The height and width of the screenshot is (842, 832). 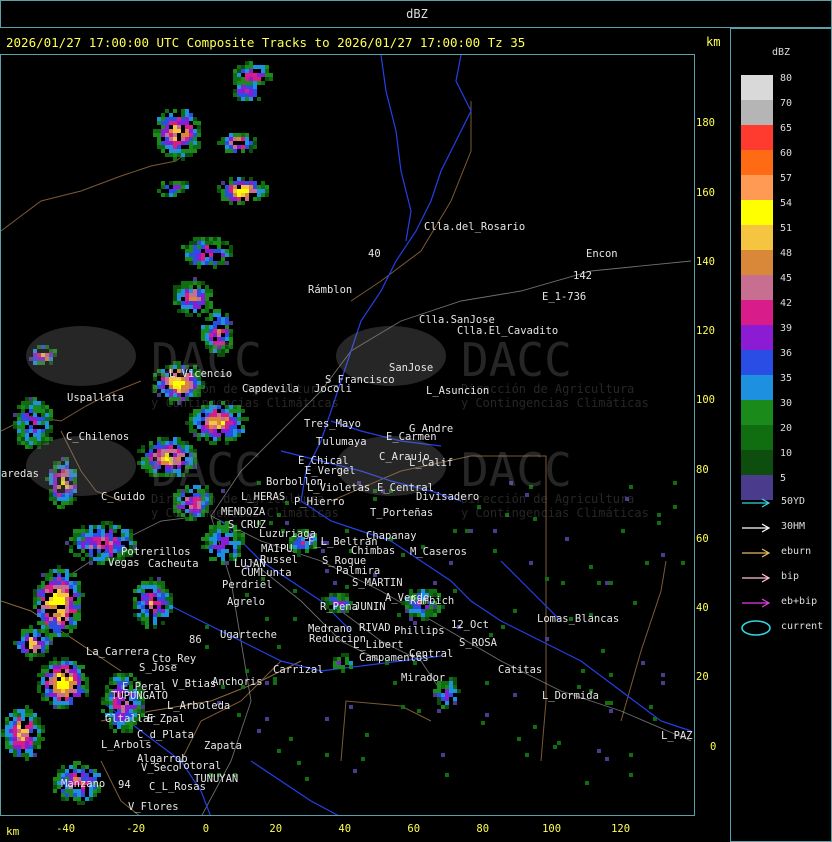 I want to click on dacc-line1: Dirección de Agricultura, so click(x=547, y=499).